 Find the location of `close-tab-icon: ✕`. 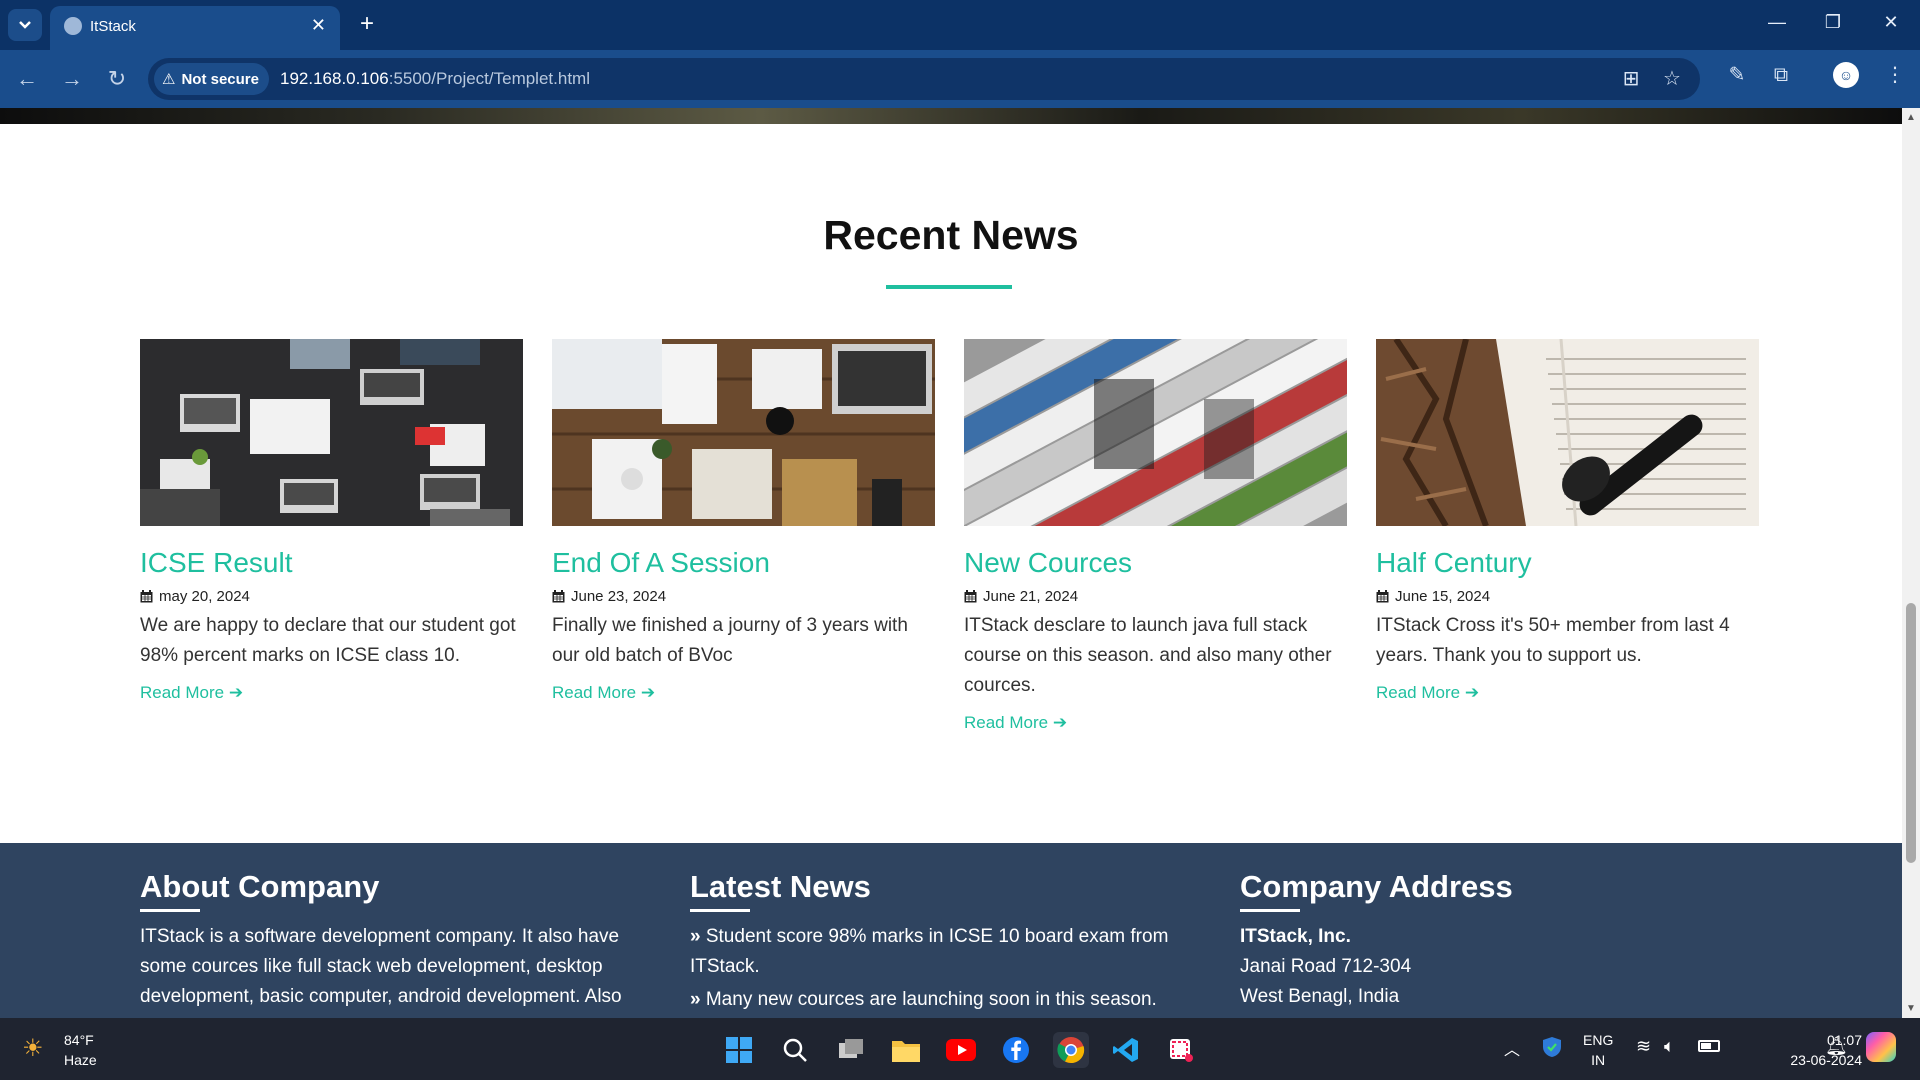

close-tab-icon: ✕ is located at coordinates (318, 25).